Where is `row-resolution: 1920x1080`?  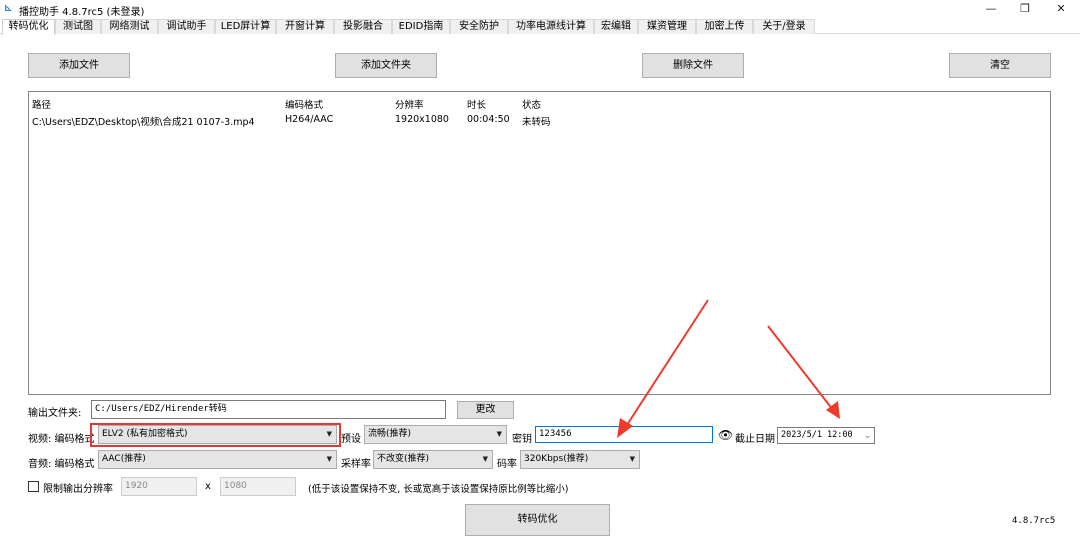
row-resolution: 1920x1080 is located at coordinates (422, 119).